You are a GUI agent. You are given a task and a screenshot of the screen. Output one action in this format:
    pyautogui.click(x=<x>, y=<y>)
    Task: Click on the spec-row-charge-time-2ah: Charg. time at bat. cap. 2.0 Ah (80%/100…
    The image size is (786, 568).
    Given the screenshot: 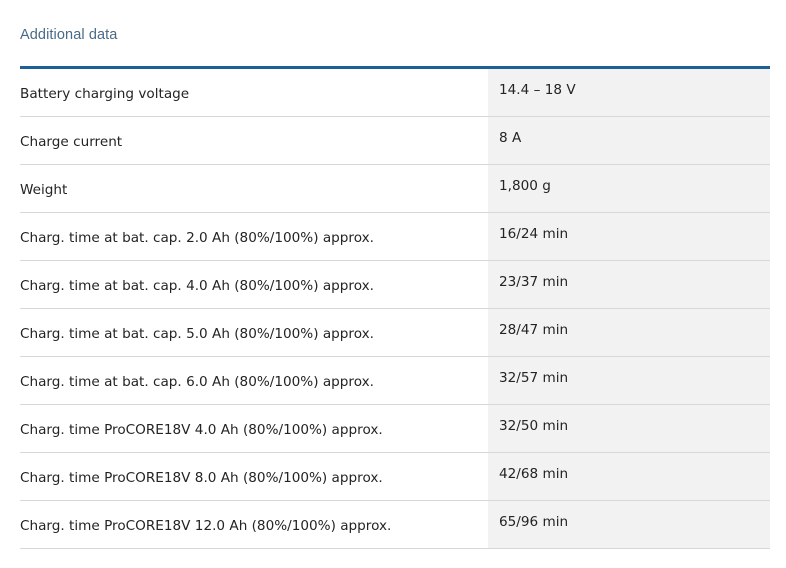 What is the action you would take?
    pyautogui.click(x=395, y=237)
    